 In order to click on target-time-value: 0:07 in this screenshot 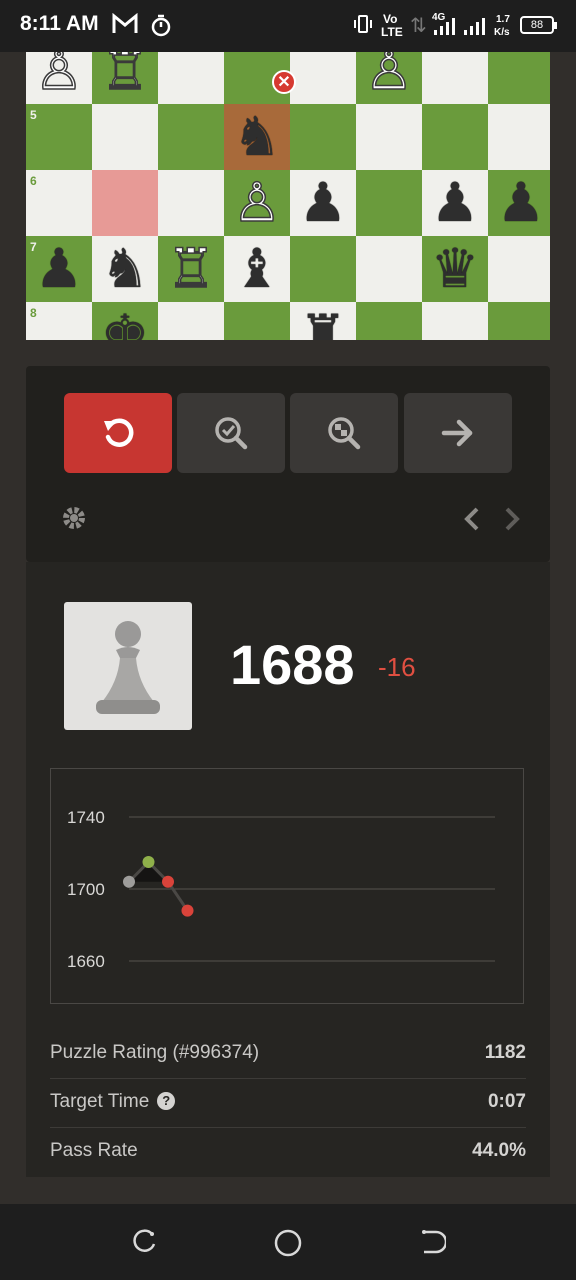, I will do `click(506, 1101)`.